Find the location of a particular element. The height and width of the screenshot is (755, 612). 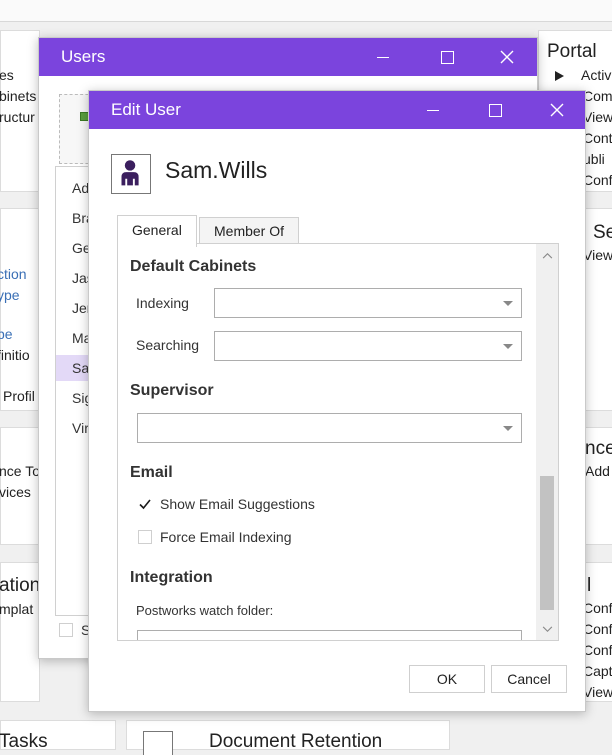

users-footer-checkbox is located at coordinates (66, 630).